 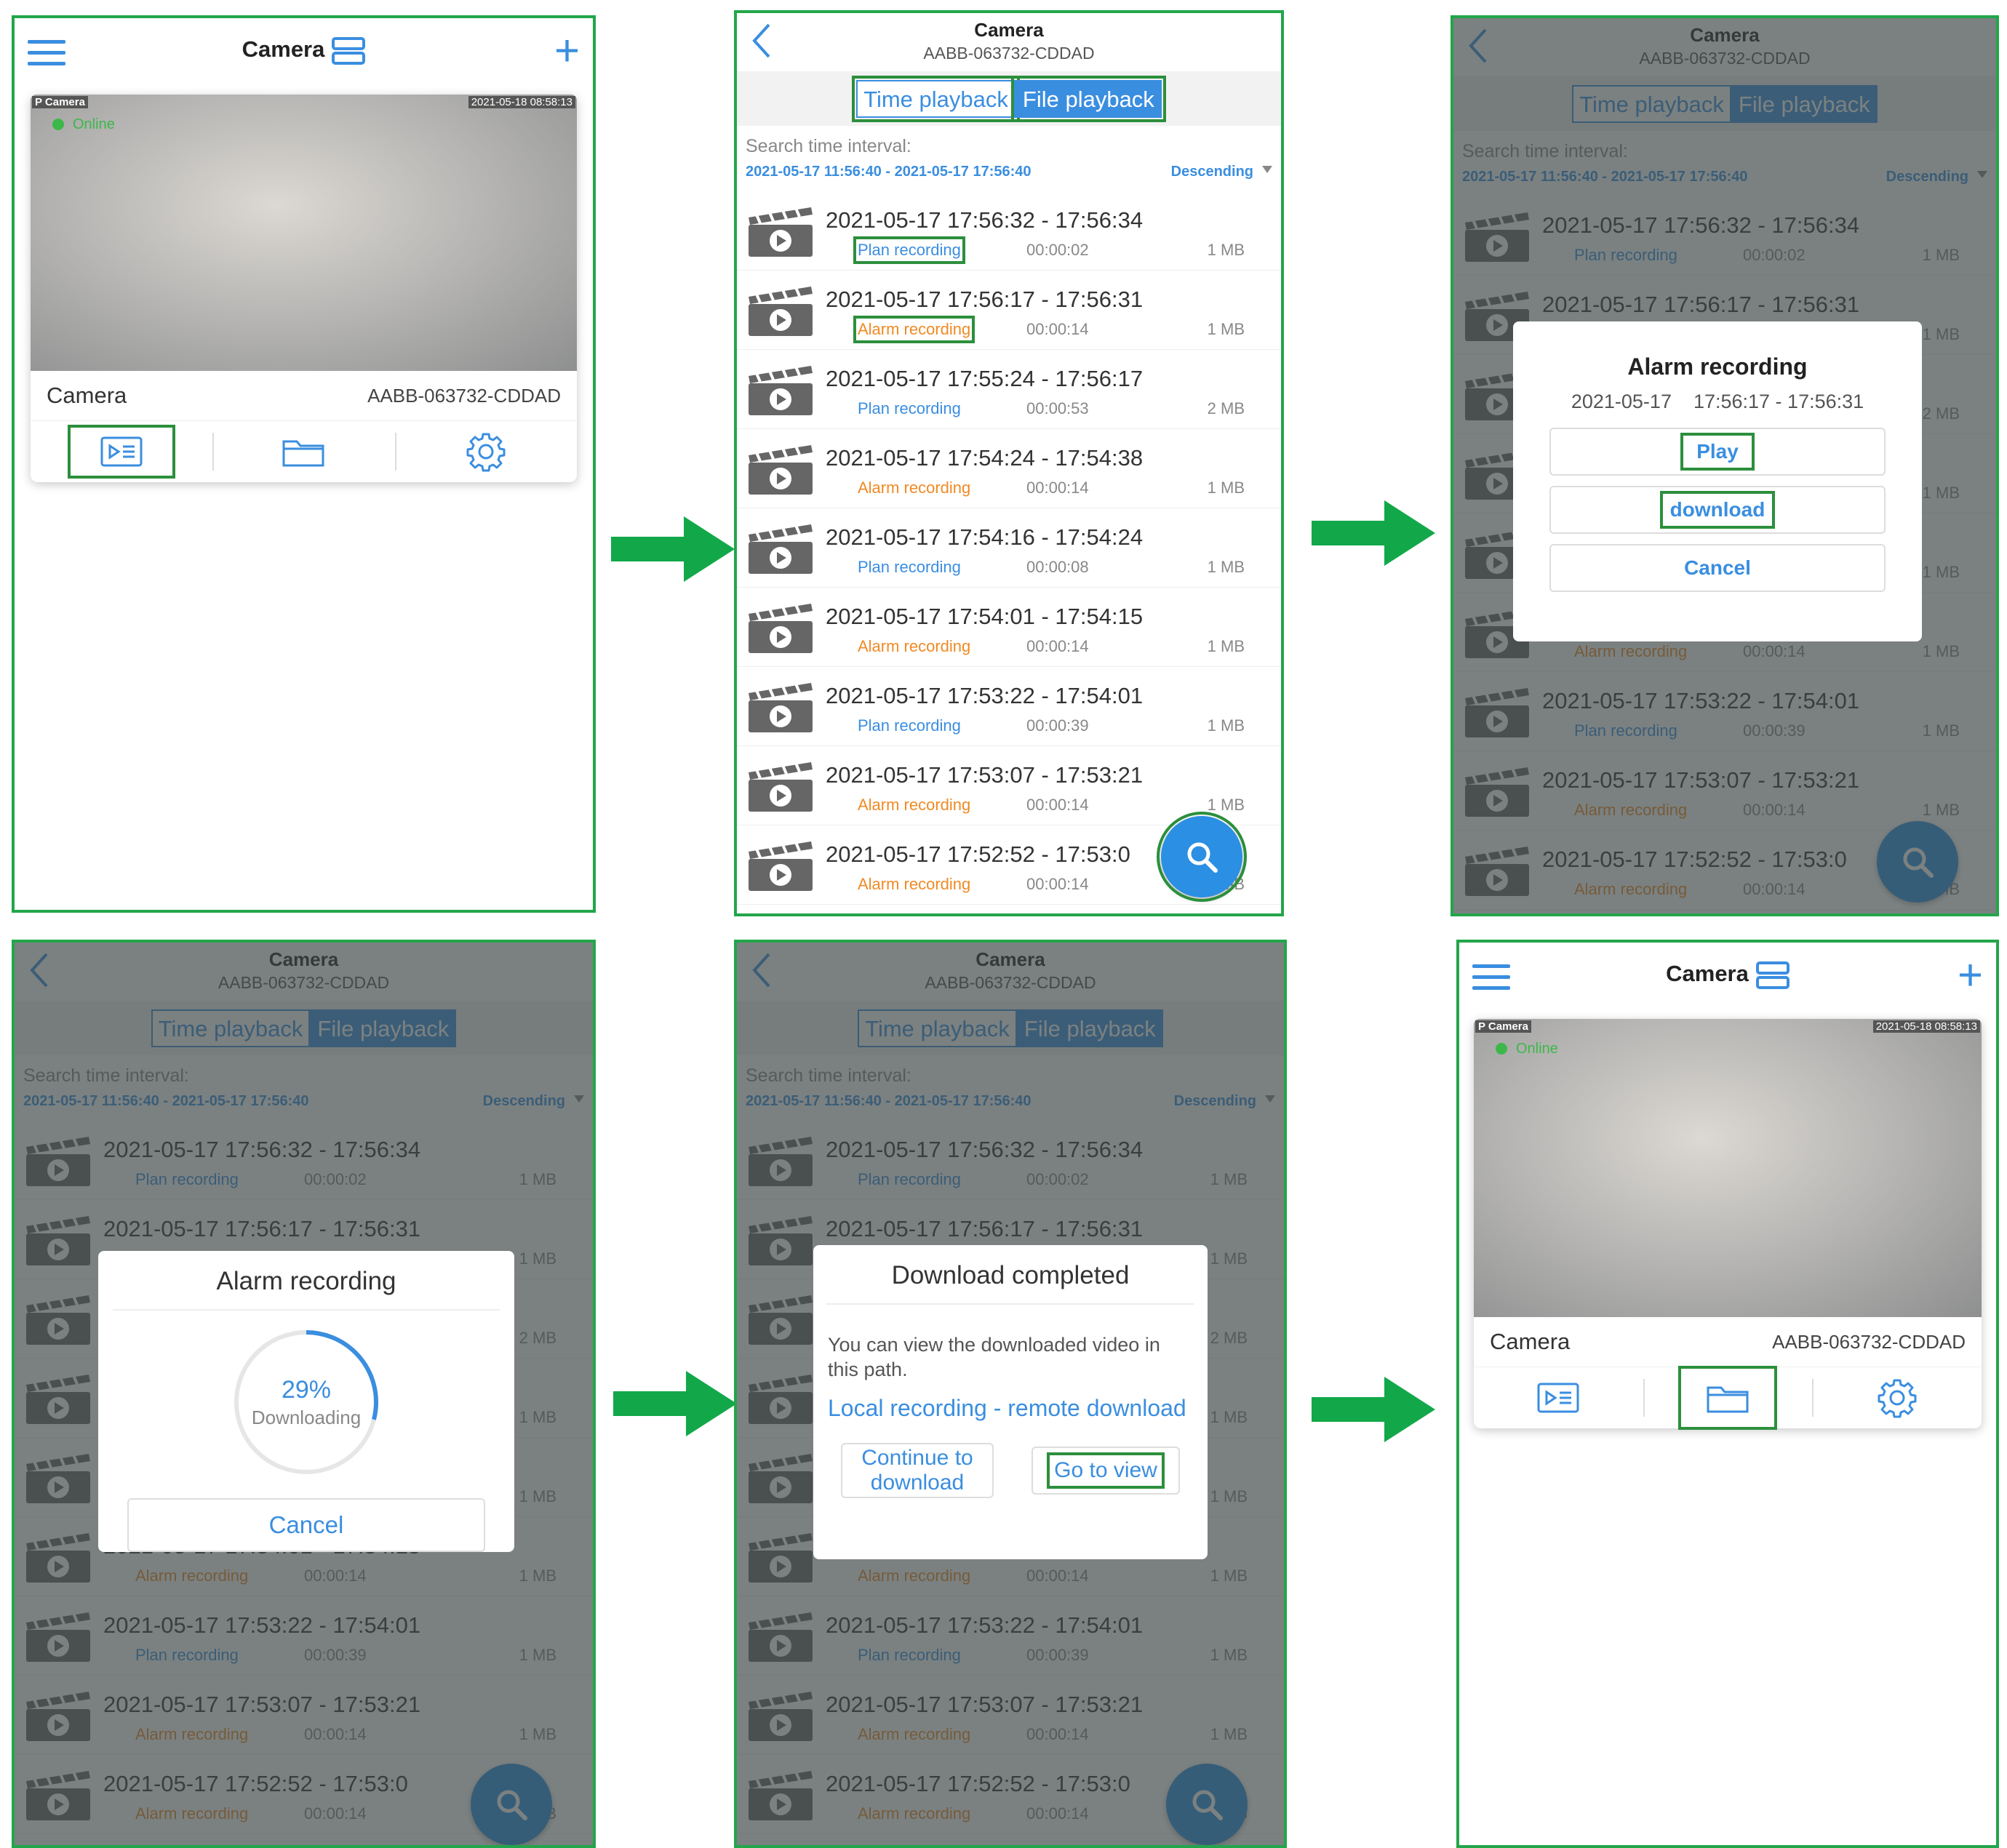 I want to click on record-time: 2021-05-17 17:52:52 - 17:53:0, so click(x=978, y=854).